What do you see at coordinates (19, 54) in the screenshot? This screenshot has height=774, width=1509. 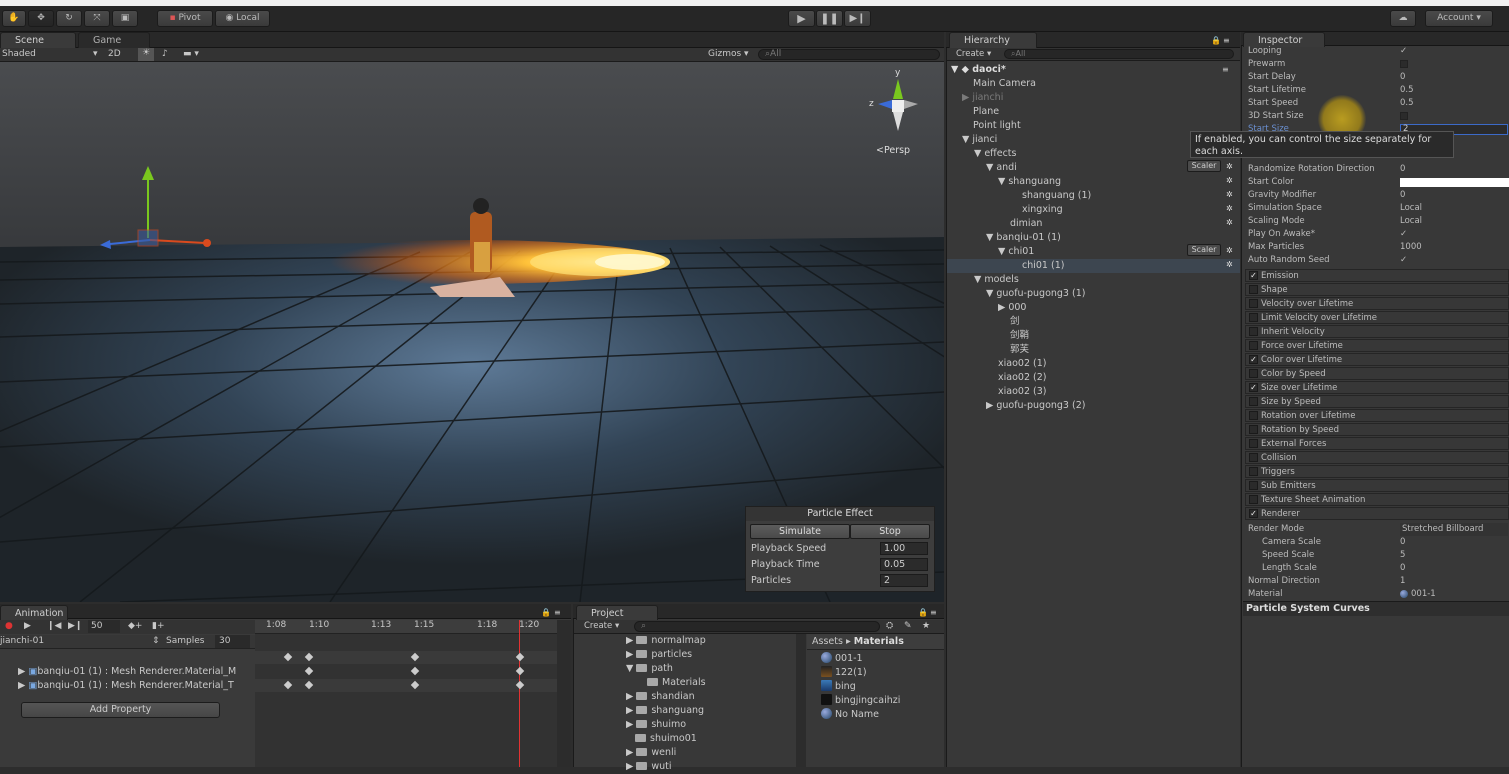 I see `shading-mode-dropdown: Shaded` at bounding box center [19, 54].